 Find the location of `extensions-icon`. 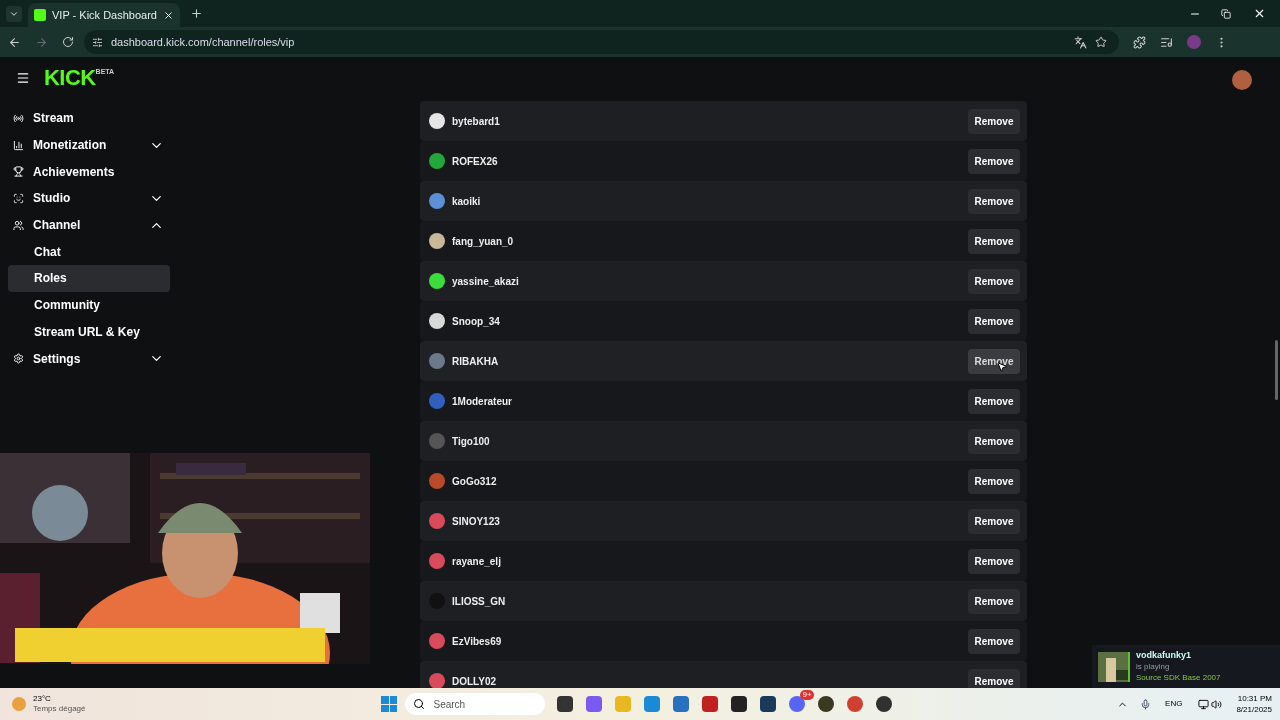

extensions-icon is located at coordinates (1139, 42).